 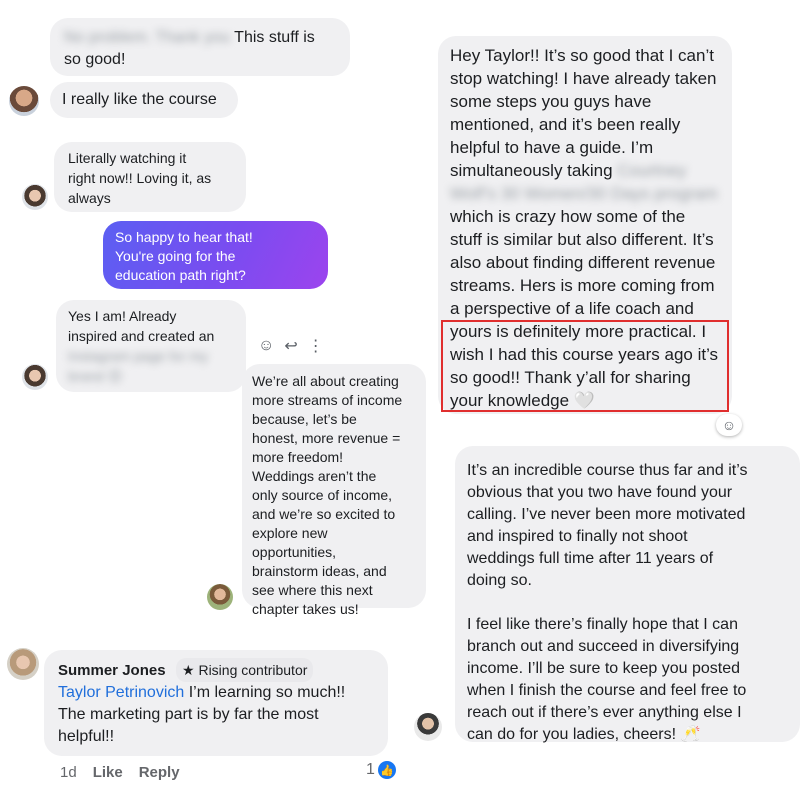 I want to click on message-text: We’re all about creating, so click(x=325, y=381).